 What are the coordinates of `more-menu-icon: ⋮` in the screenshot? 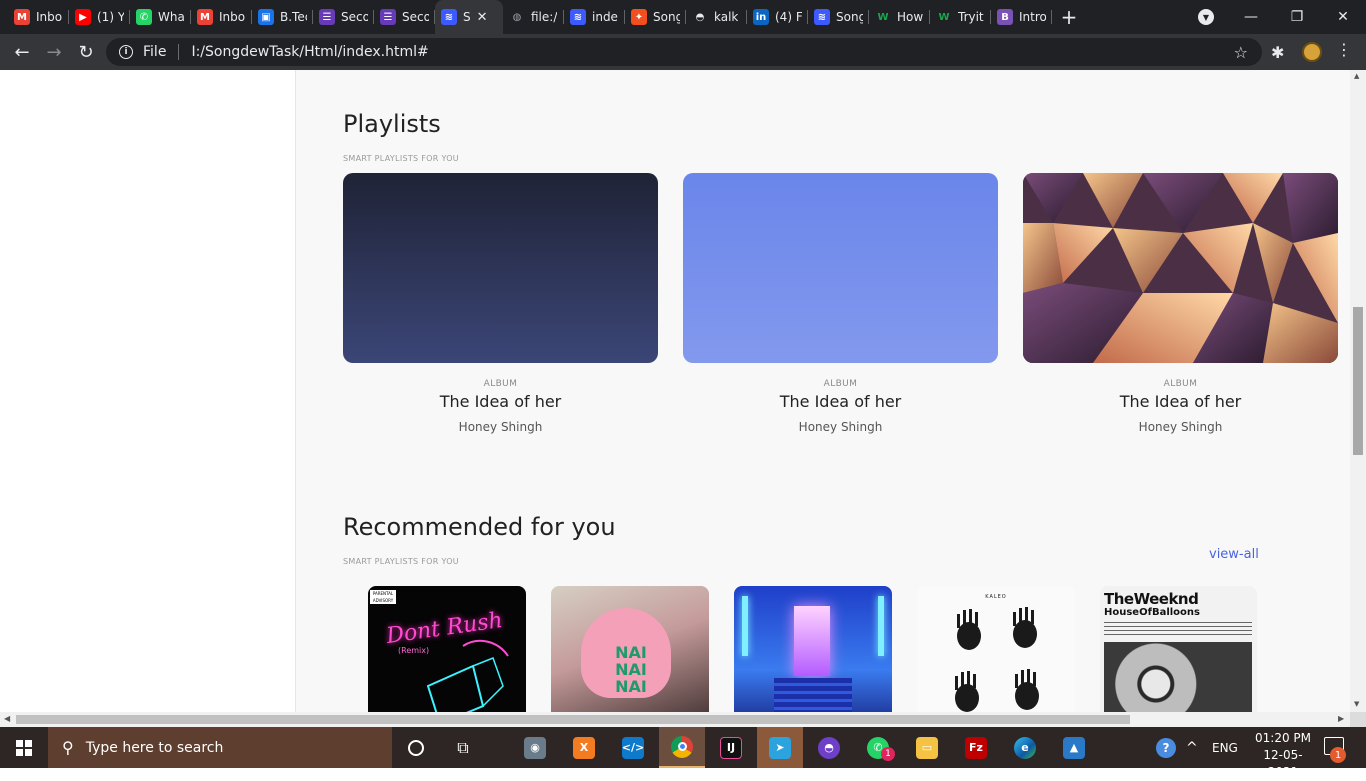 It's located at (1344, 49).